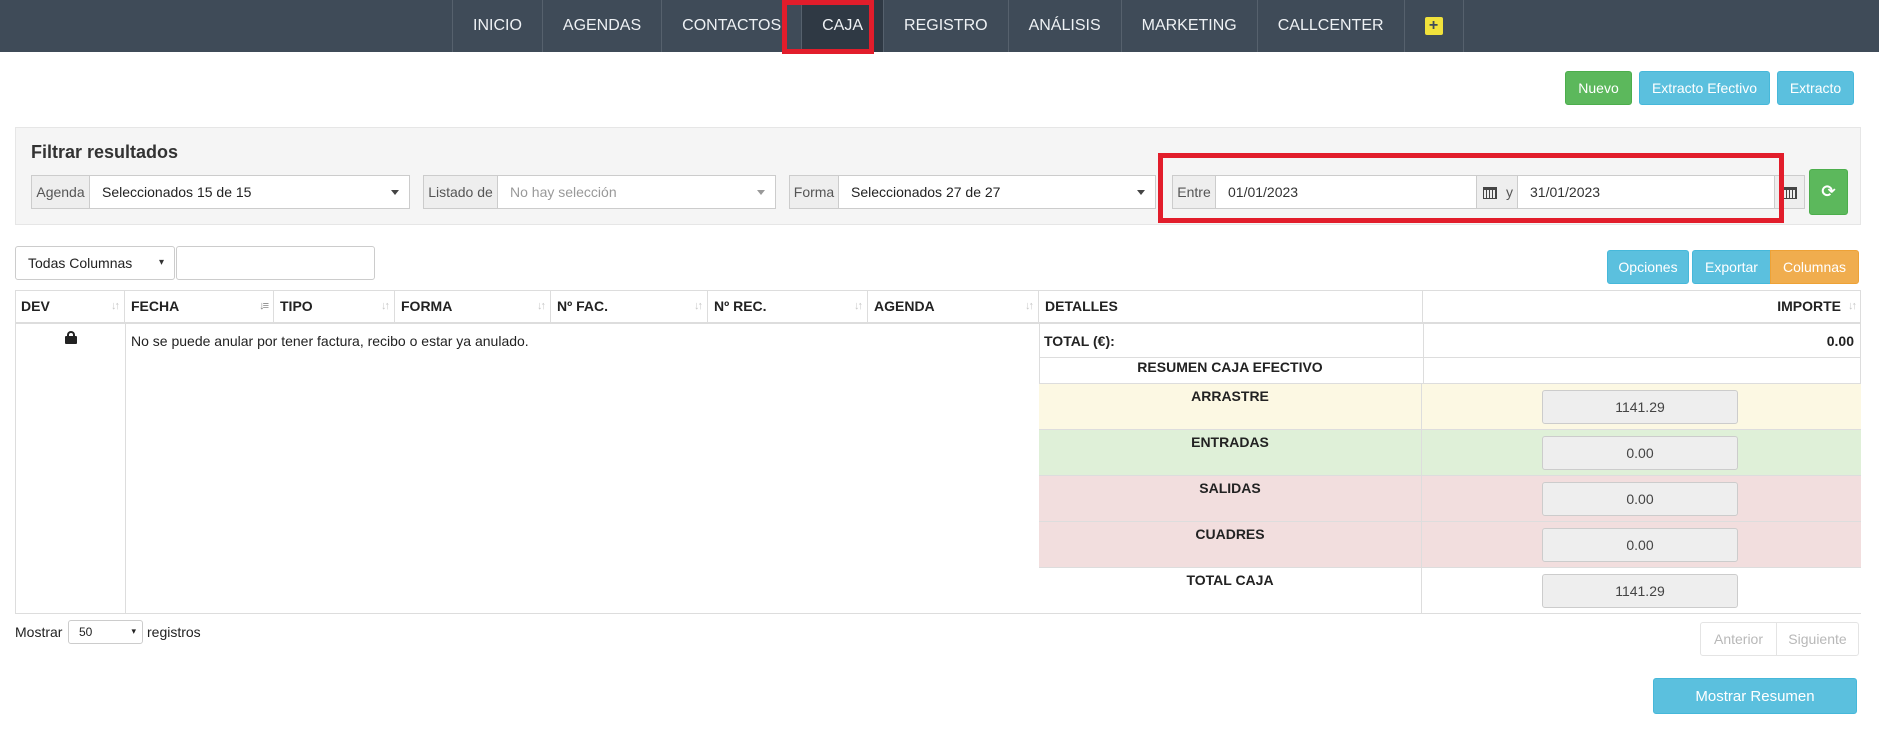 Image resolution: width=1879 pixels, height=732 pixels. Describe the element at coordinates (125, 469) in the screenshot. I see `col-divider` at that location.